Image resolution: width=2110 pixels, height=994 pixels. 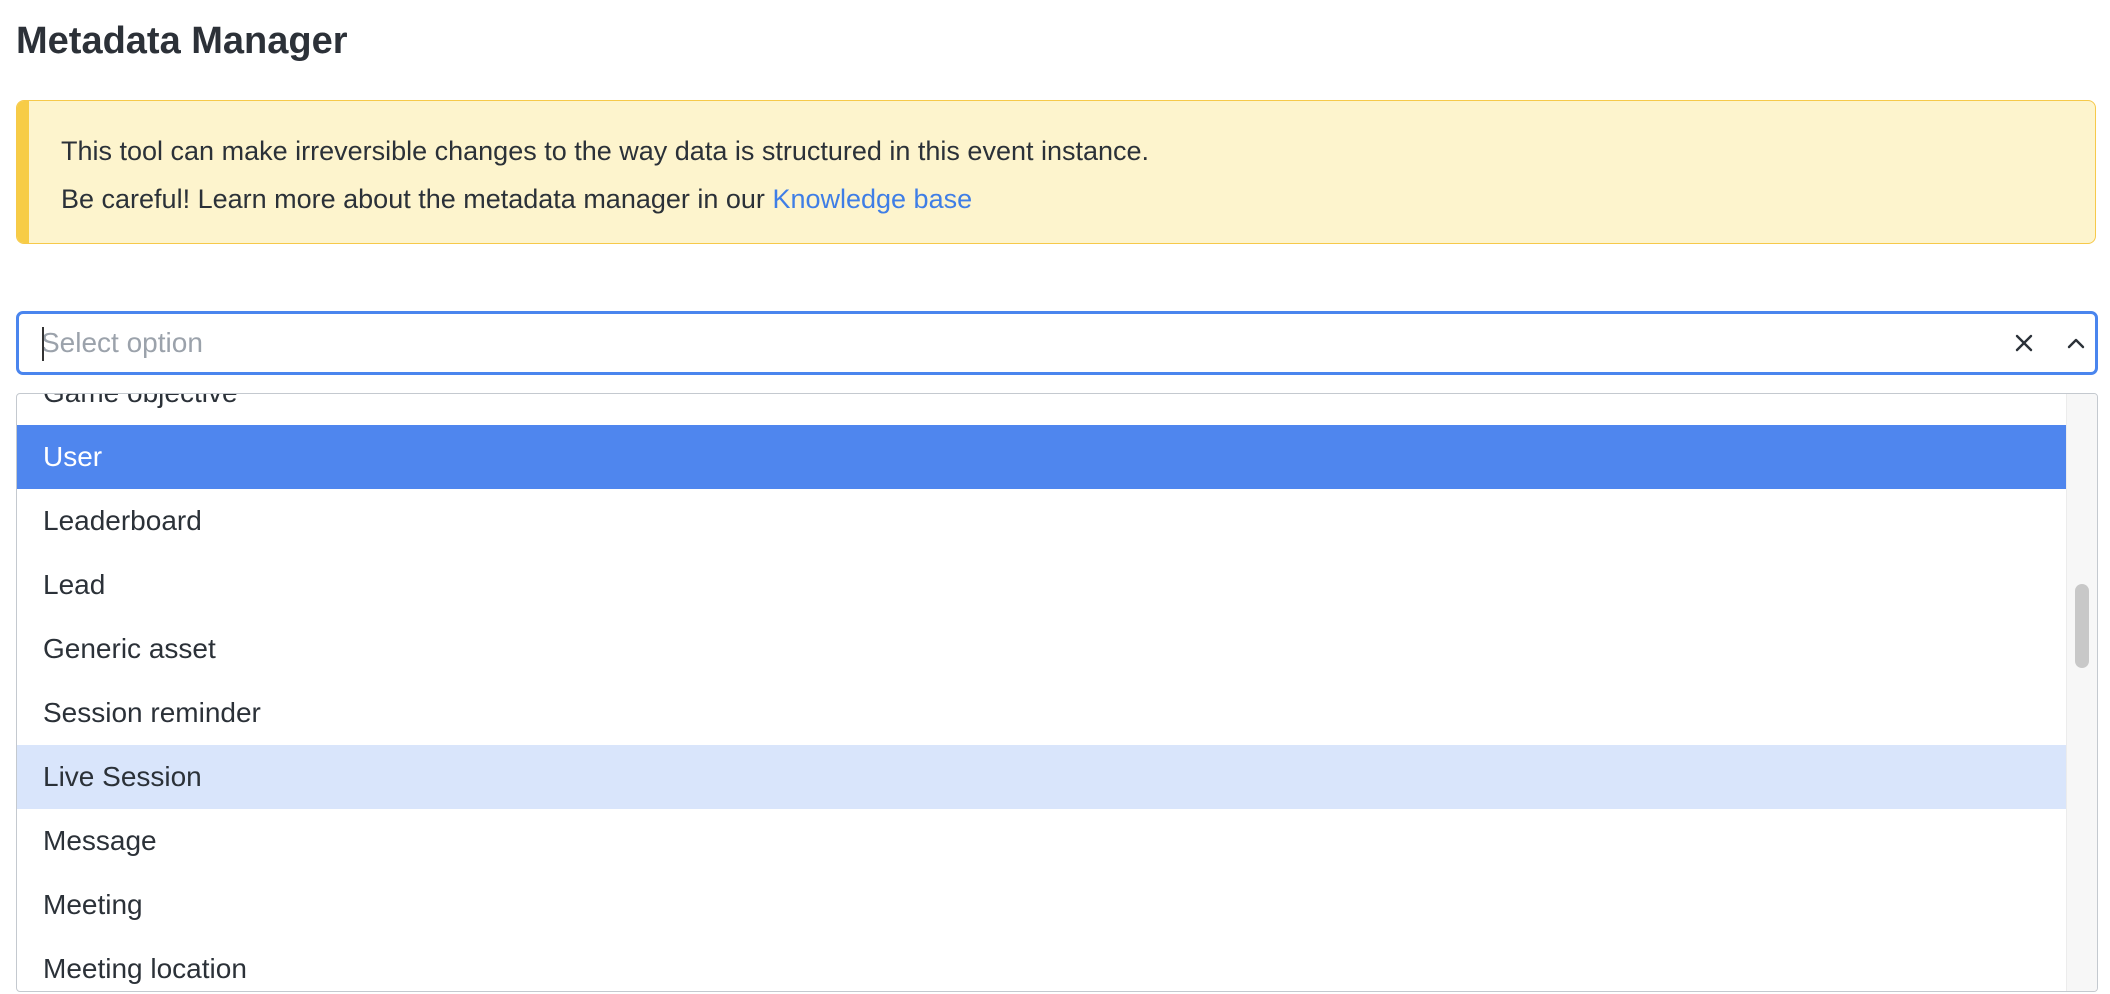 I want to click on option-item: Leaderboard, so click(x=1042, y=521).